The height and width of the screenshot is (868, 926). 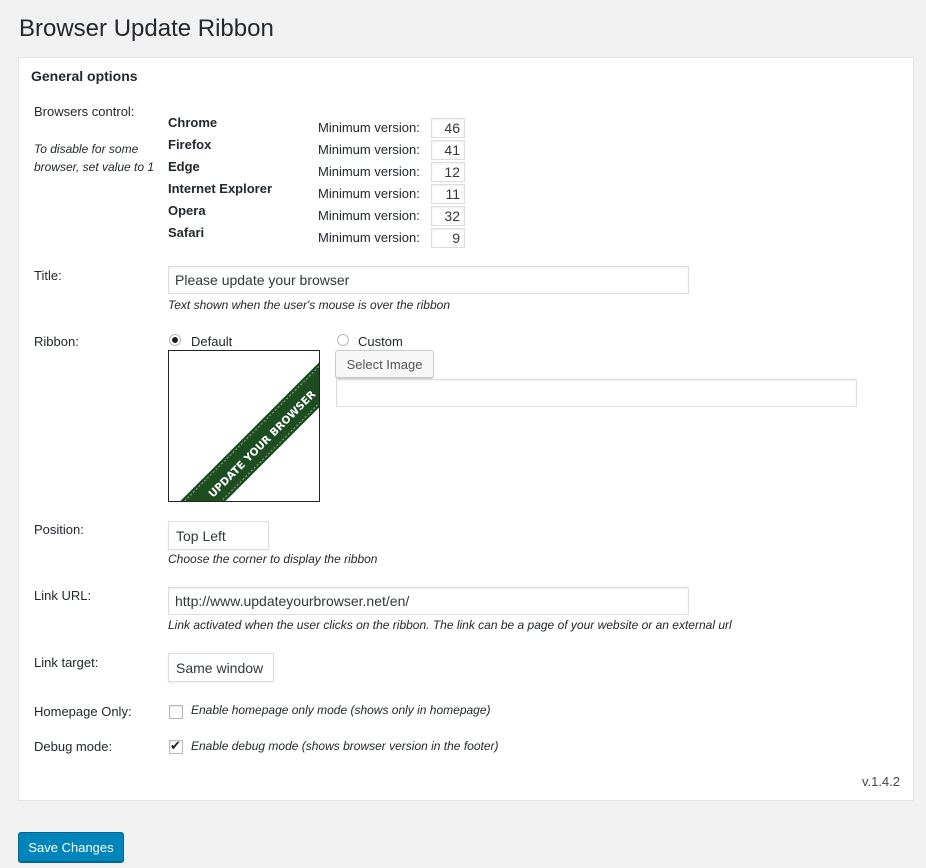 What do you see at coordinates (175, 340) in the screenshot?
I see `ribbon-default-radio` at bounding box center [175, 340].